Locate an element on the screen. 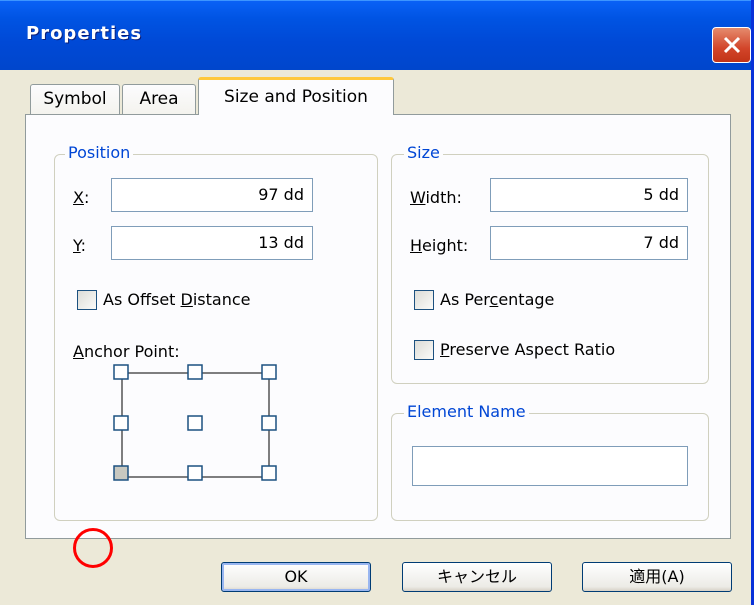  anchor-center is located at coordinates (195, 423).